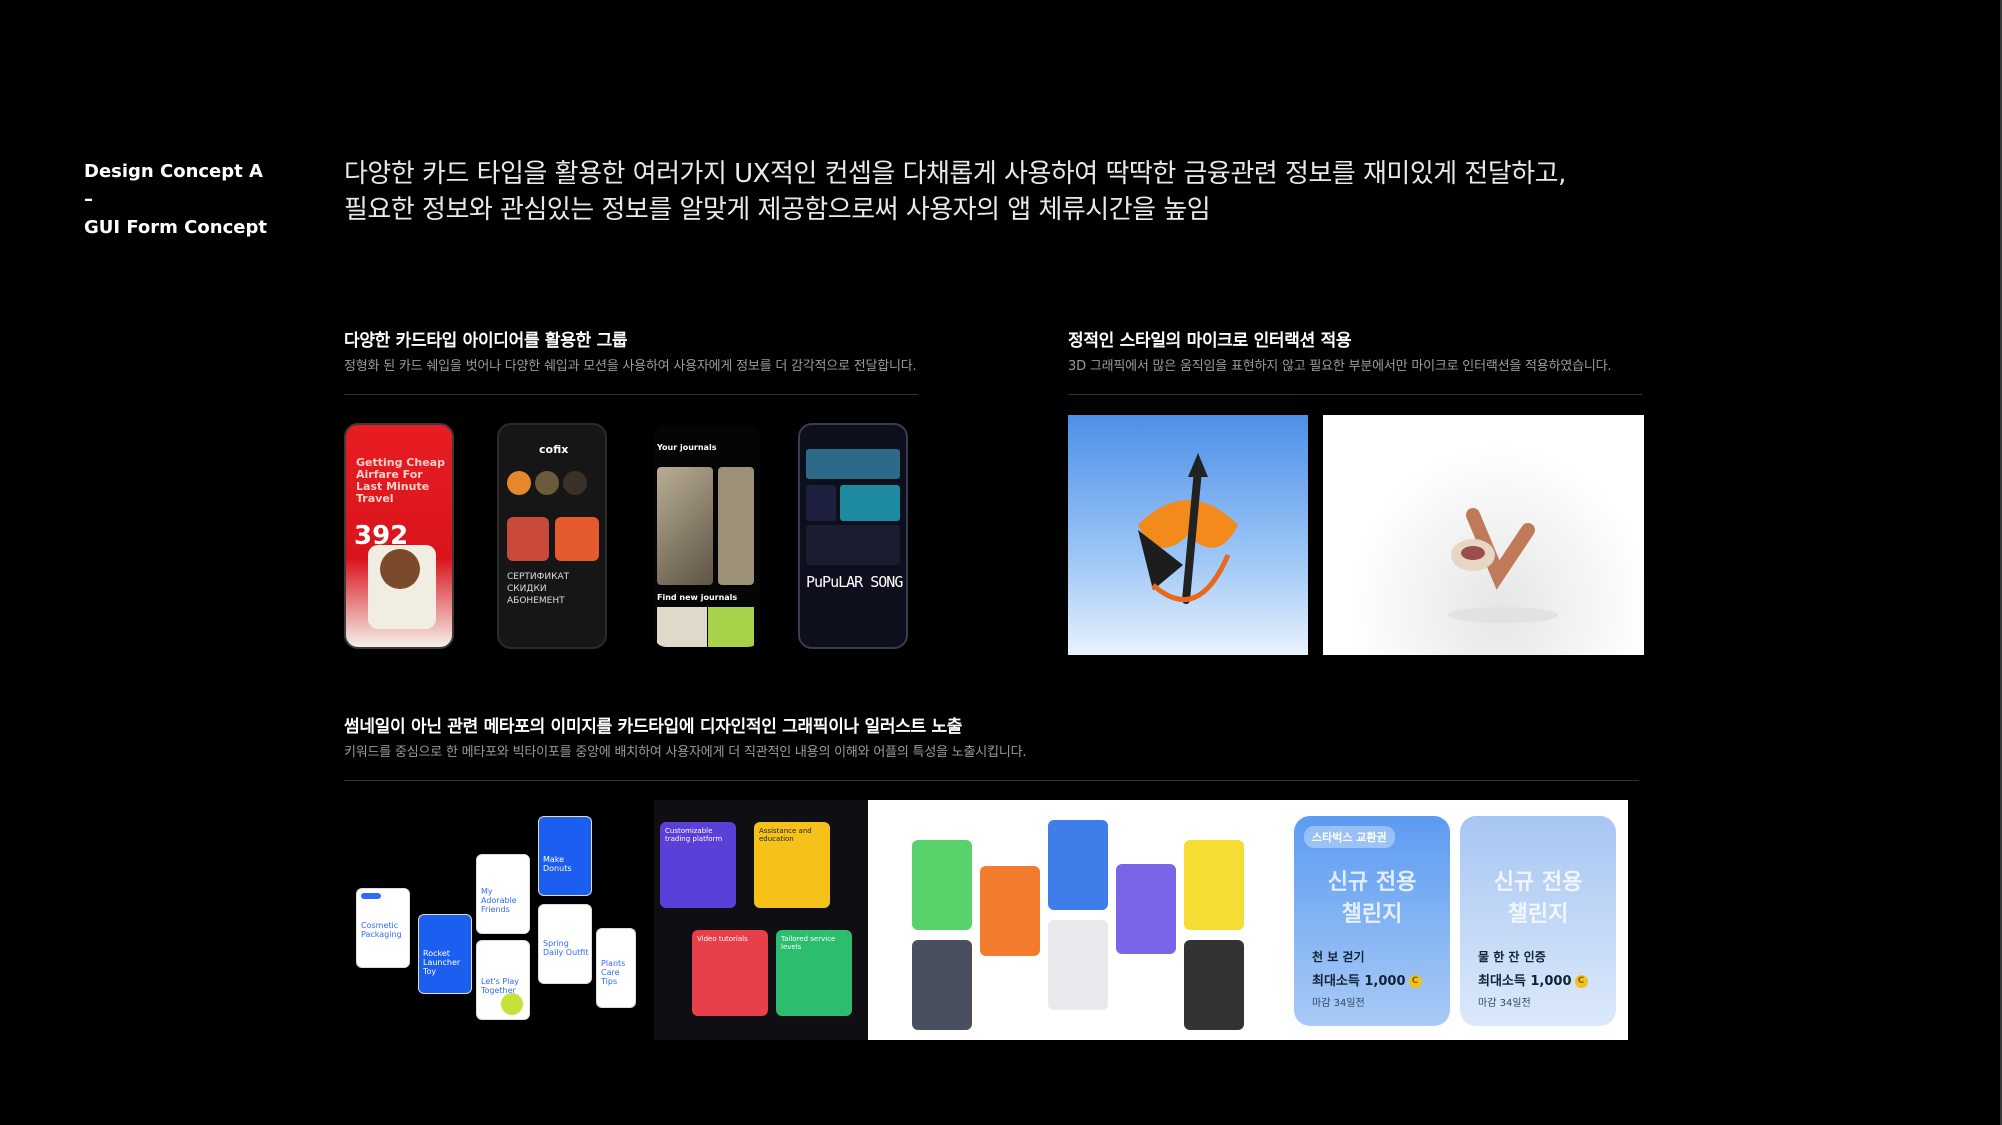 This screenshot has height=1125, width=2002. What do you see at coordinates (500, 986) in the screenshot?
I see `mini-card-label: Let's Play Together` at bounding box center [500, 986].